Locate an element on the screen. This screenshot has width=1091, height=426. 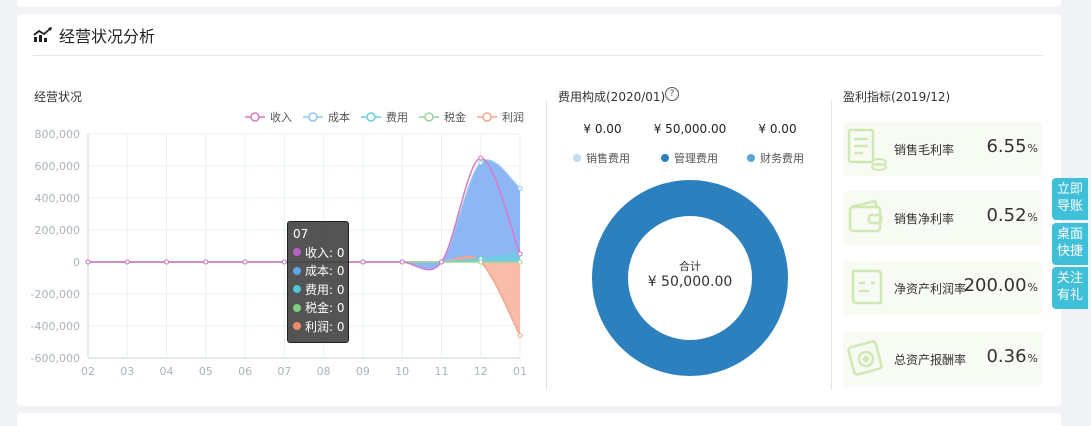
expense-amount-finance: ¥ 0.00 is located at coordinates (777, 129).